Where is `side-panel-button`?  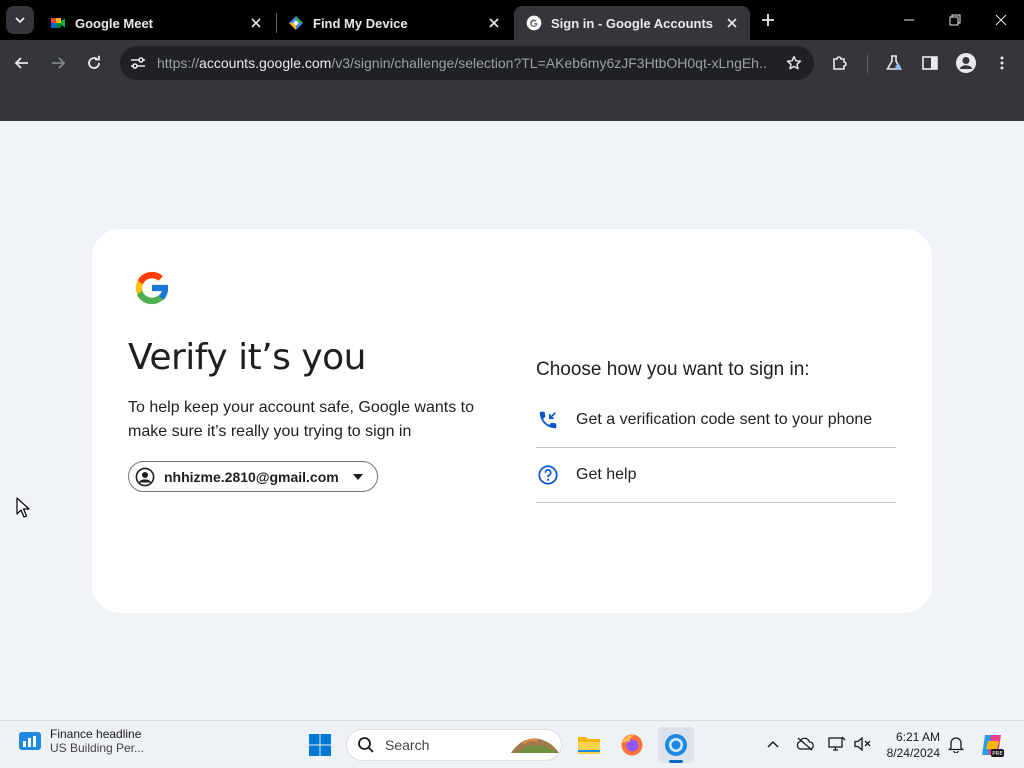
side-panel-button is located at coordinates (930, 63).